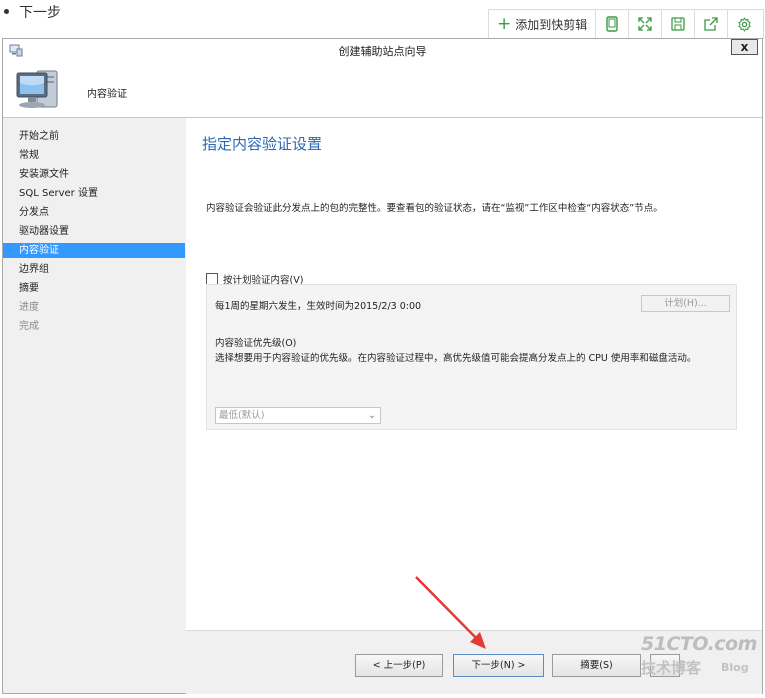 The image size is (765, 698). What do you see at coordinates (701, 656) in the screenshot?
I see `site-watermark: 51CTO.com 技术博客 Blog` at bounding box center [701, 656].